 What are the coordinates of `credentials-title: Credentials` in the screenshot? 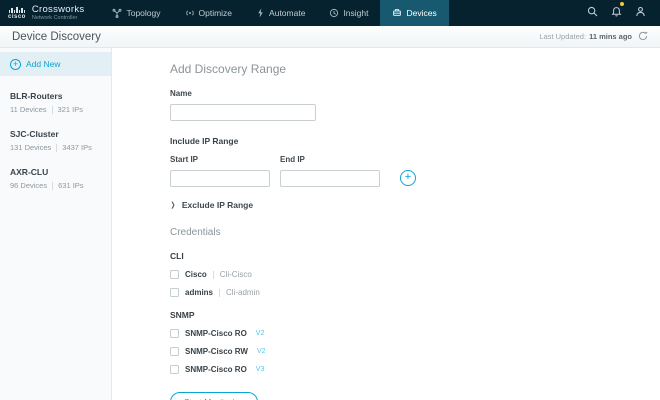 It's located at (195, 232).